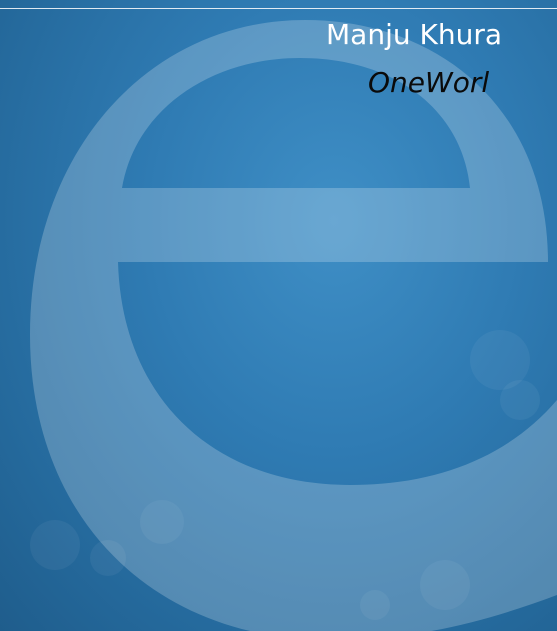  What do you see at coordinates (414, 34) in the screenshot?
I see `author-name: Manju Khura` at bounding box center [414, 34].